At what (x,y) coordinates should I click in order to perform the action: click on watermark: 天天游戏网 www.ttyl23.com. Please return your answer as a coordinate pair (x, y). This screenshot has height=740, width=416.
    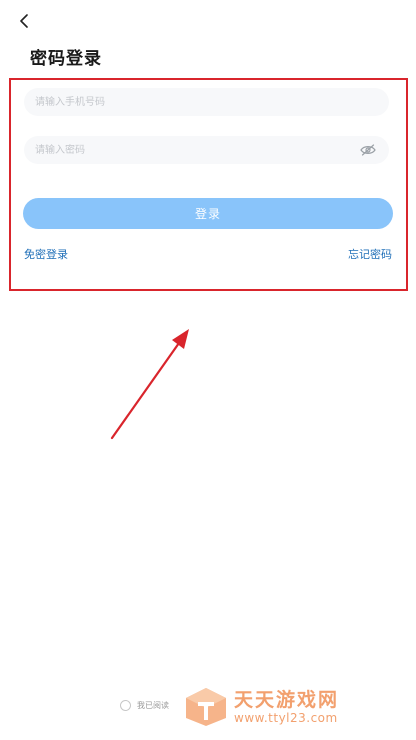
    Looking at the image, I should click on (297, 707).